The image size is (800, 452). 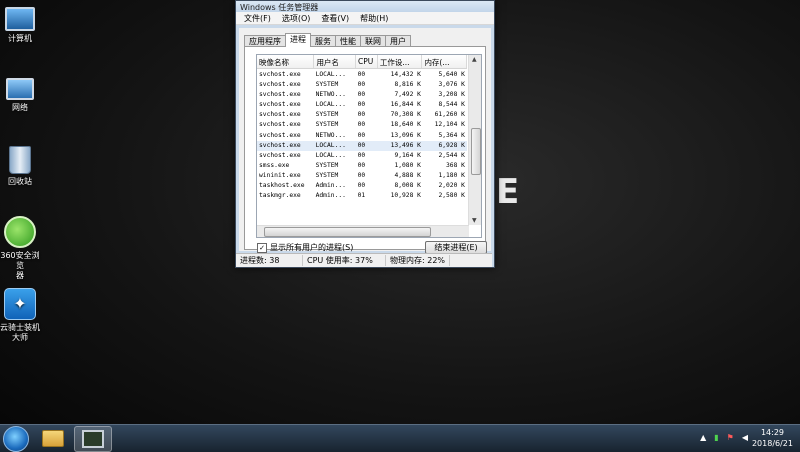 What do you see at coordinates (298, 40) in the screenshot?
I see `tab-processes: 进程` at bounding box center [298, 40].